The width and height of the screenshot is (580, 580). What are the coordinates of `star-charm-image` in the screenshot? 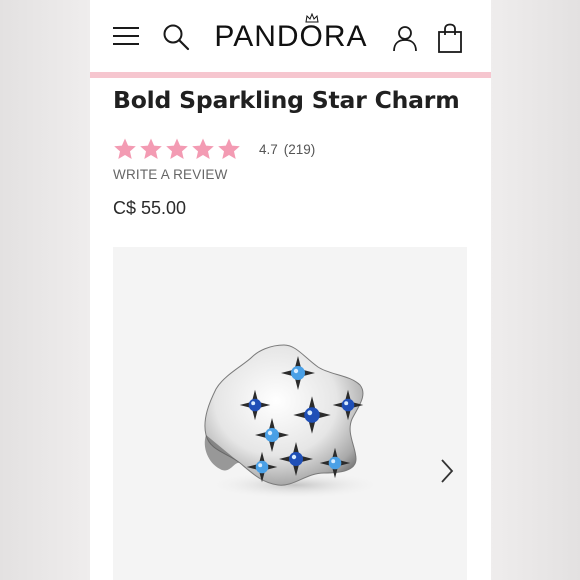 It's located at (292, 421).